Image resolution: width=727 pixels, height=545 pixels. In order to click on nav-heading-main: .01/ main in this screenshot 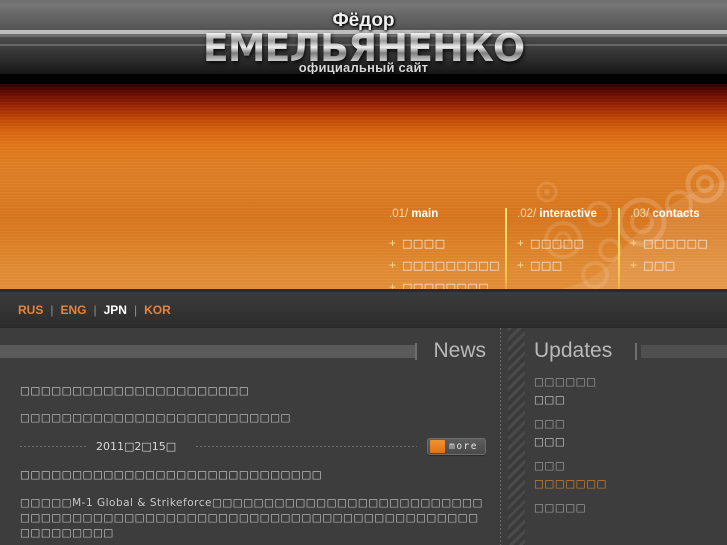, I will do `click(447, 214)`.